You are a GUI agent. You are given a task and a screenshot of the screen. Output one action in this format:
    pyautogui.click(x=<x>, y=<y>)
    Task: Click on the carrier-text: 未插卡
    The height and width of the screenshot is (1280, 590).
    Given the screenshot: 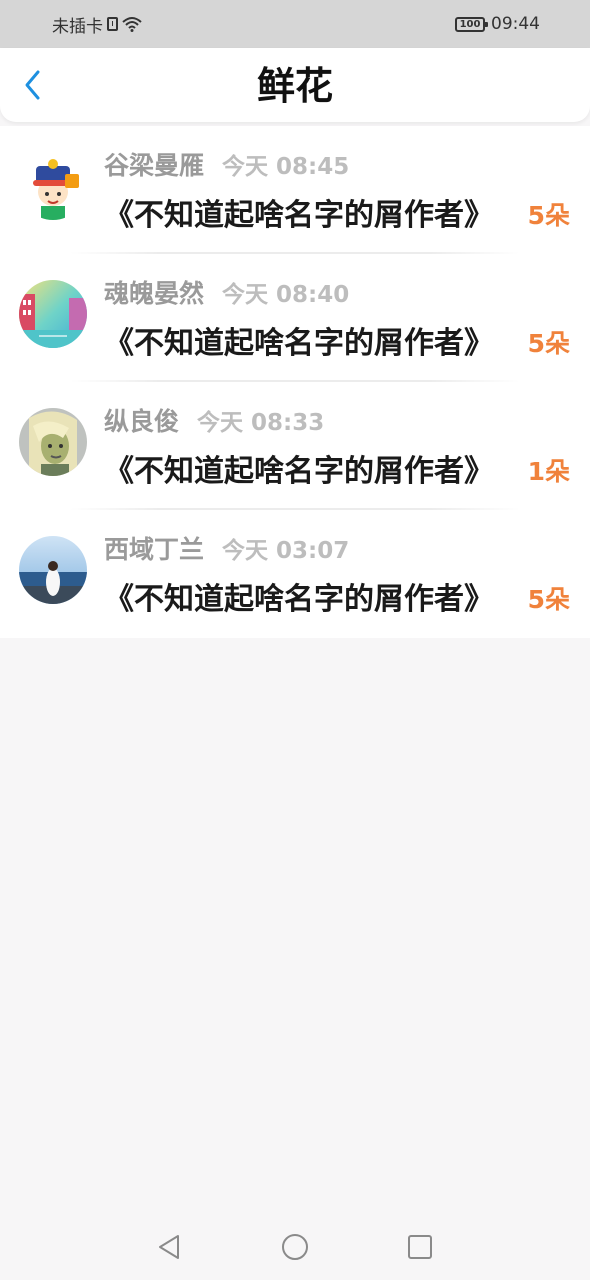 What is the action you would take?
    pyautogui.click(x=77, y=26)
    